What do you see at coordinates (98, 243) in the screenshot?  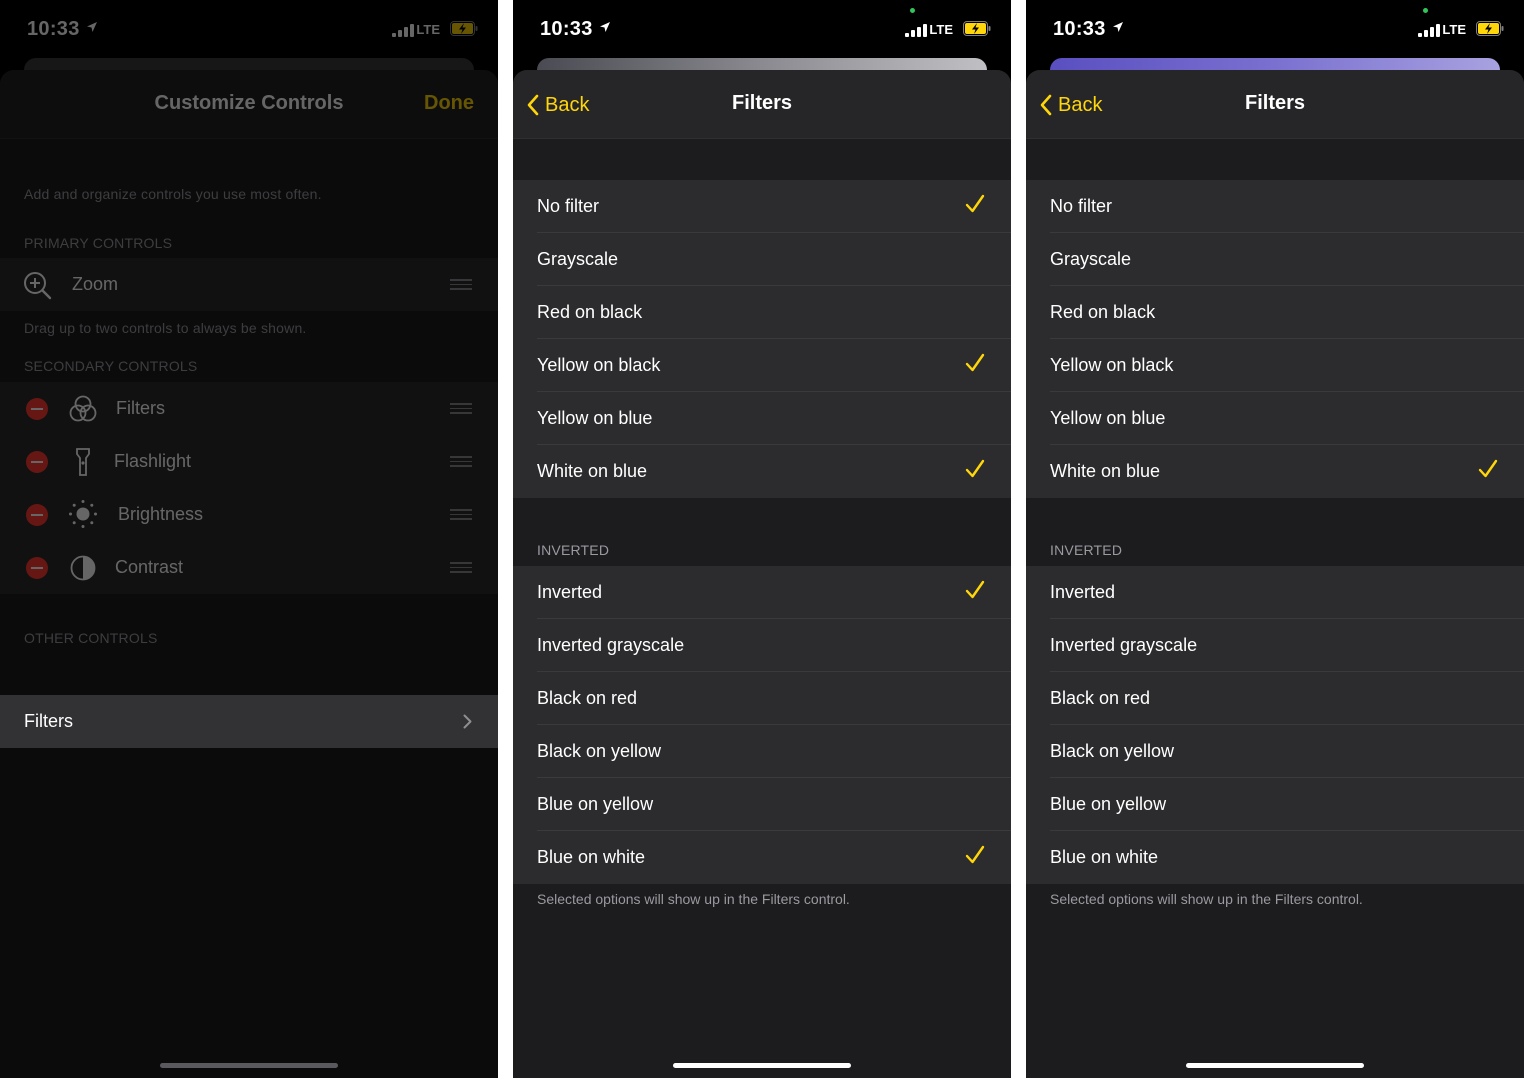 I see `primary-controls-header: PRIMARY CONTROLS` at bounding box center [98, 243].